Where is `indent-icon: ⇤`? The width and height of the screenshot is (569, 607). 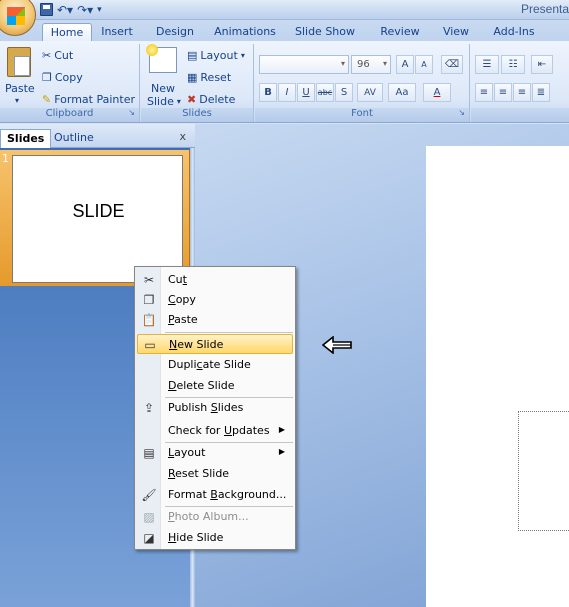 indent-icon: ⇤ is located at coordinates (542, 64).